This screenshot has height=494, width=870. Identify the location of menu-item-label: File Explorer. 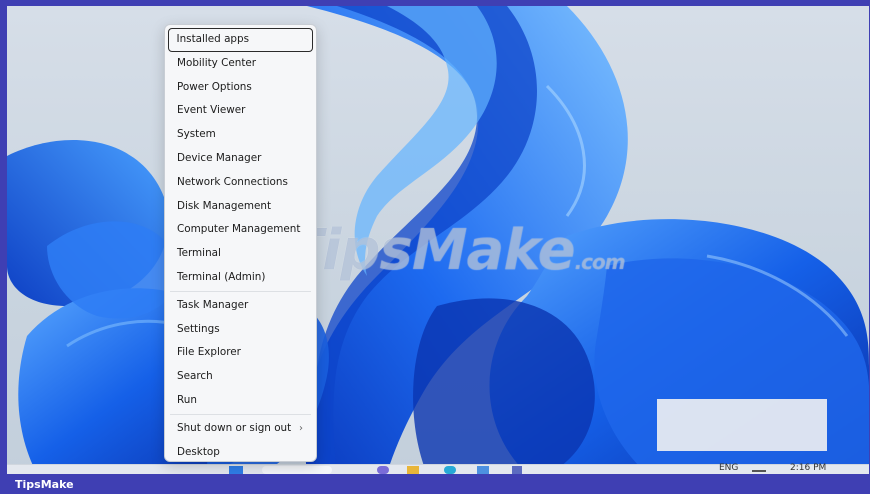
(209, 352).